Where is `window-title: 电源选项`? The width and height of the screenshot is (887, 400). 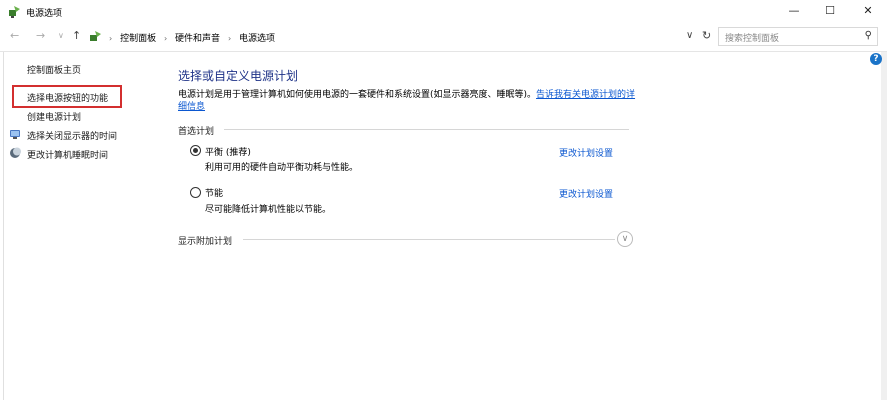
window-title: 电源选项 is located at coordinates (44, 14).